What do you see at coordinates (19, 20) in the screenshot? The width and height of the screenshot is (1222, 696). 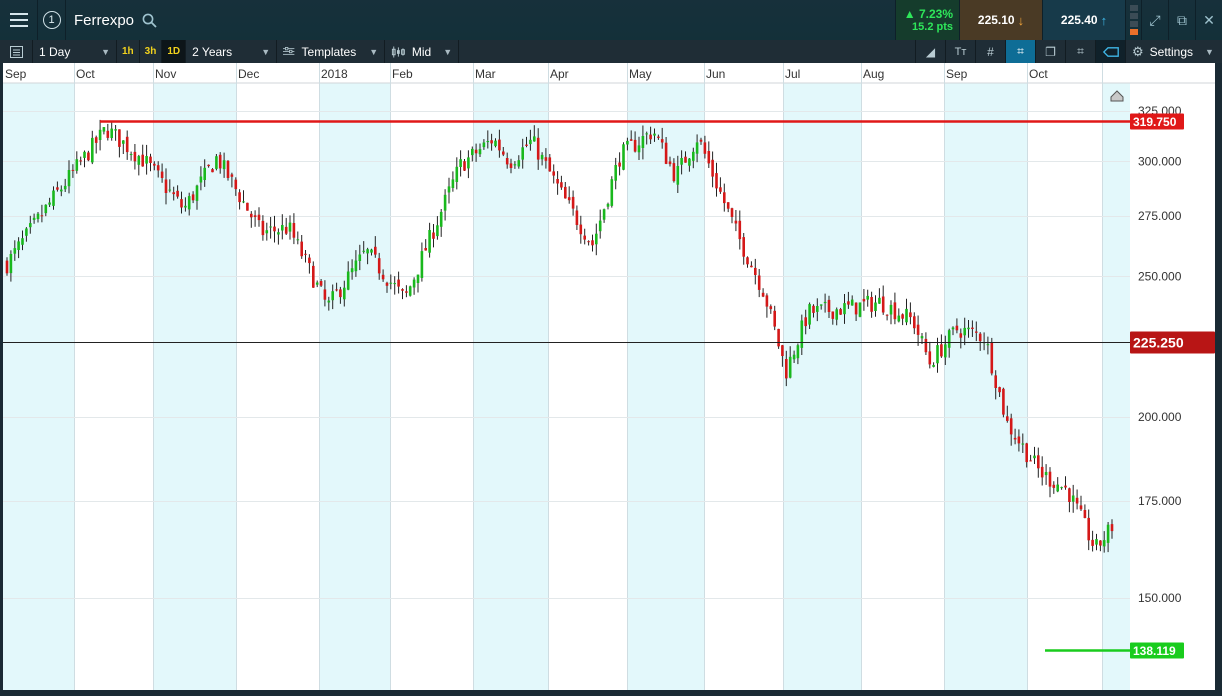 I see `menu-button` at bounding box center [19, 20].